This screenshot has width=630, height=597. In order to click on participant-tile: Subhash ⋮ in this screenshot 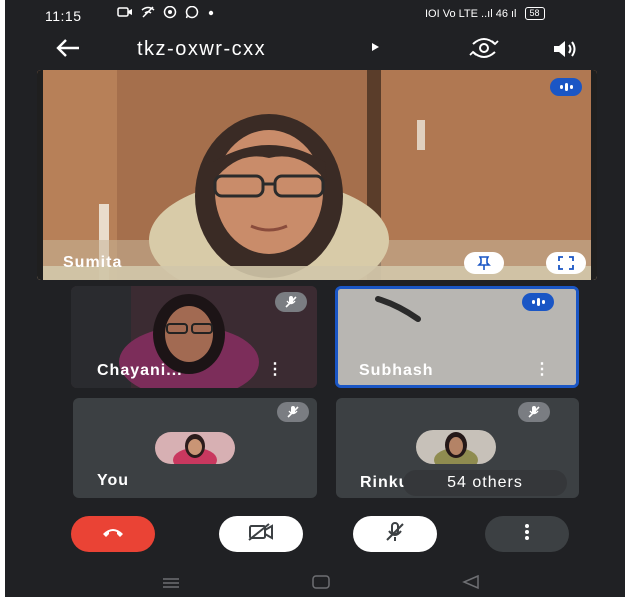, I will do `click(457, 337)`.